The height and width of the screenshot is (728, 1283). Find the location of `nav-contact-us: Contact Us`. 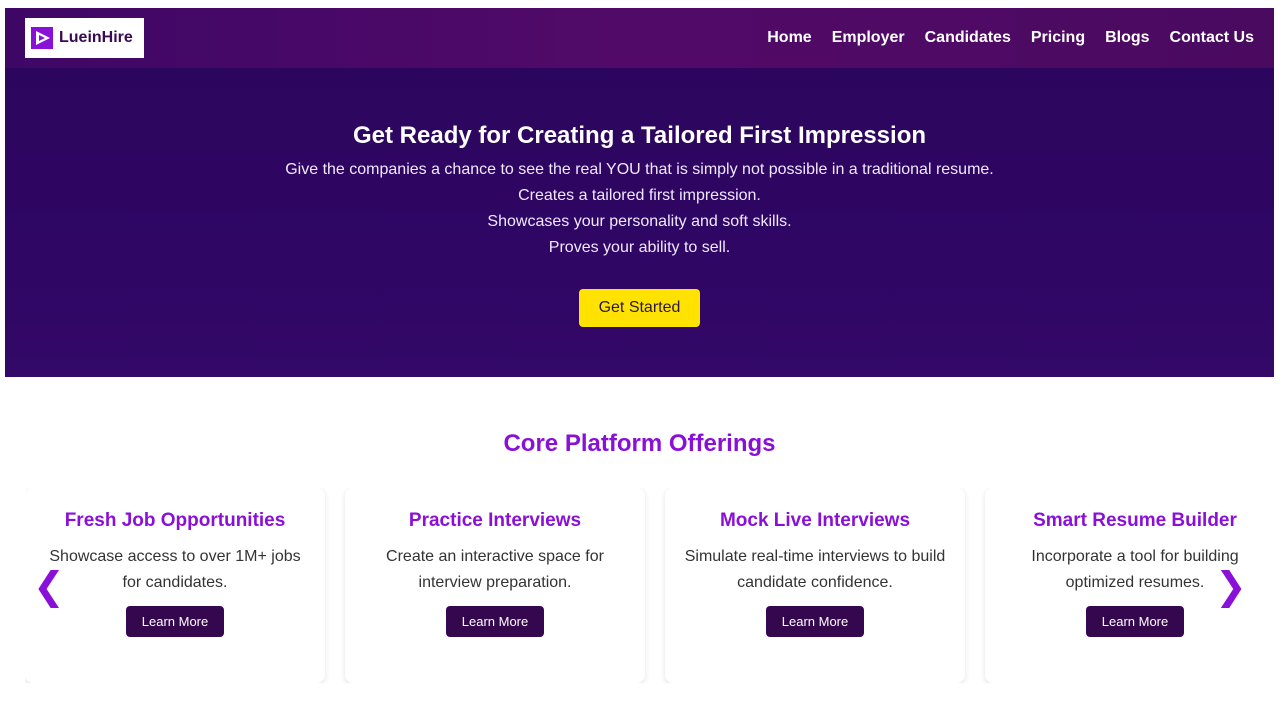

nav-contact-us: Contact Us is located at coordinates (1212, 38).